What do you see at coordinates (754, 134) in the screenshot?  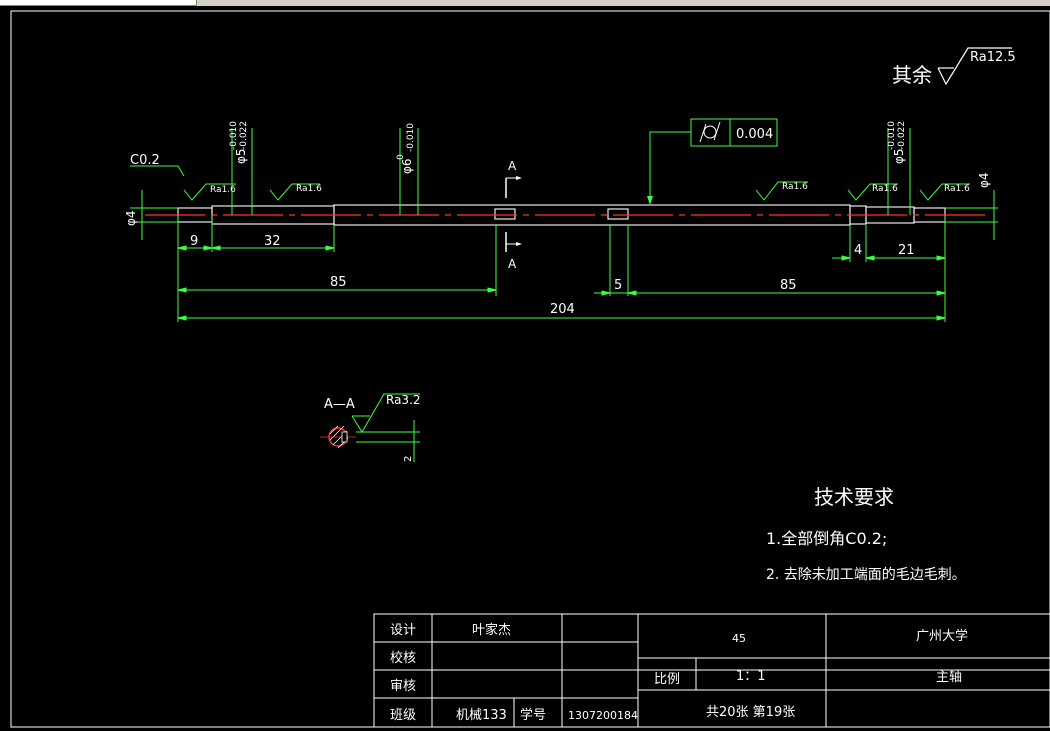 I see `geometric-tolerance-value: 0.004` at bounding box center [754, 134].